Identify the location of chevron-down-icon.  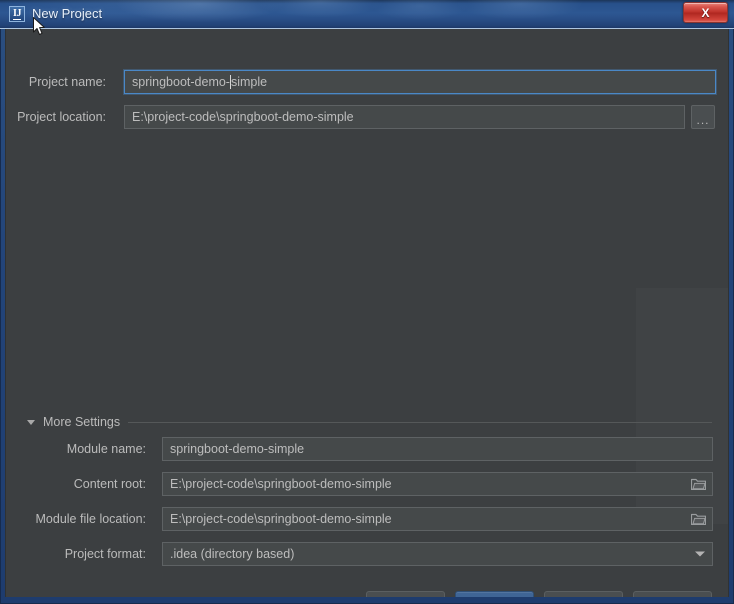
(700, 554).